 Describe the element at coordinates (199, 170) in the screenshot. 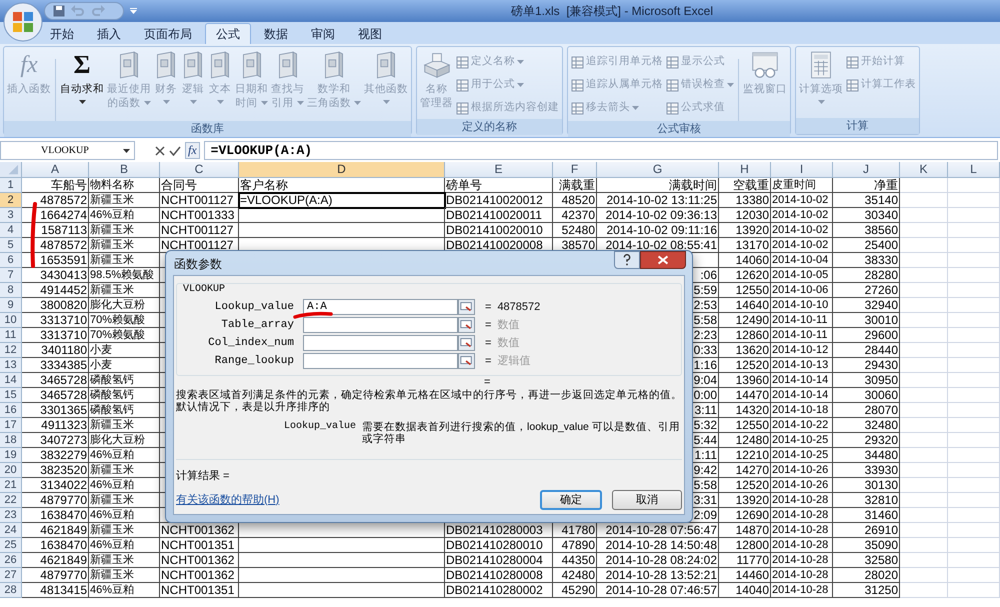

I see `column-header: C` at that location.